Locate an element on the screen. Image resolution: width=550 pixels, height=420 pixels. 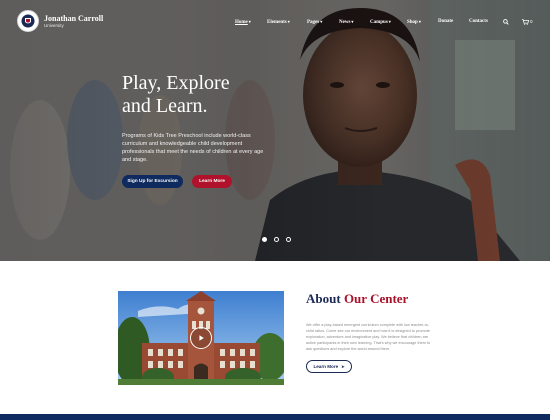
nav-item-news: News▾ is located at coordinates (346, 22).